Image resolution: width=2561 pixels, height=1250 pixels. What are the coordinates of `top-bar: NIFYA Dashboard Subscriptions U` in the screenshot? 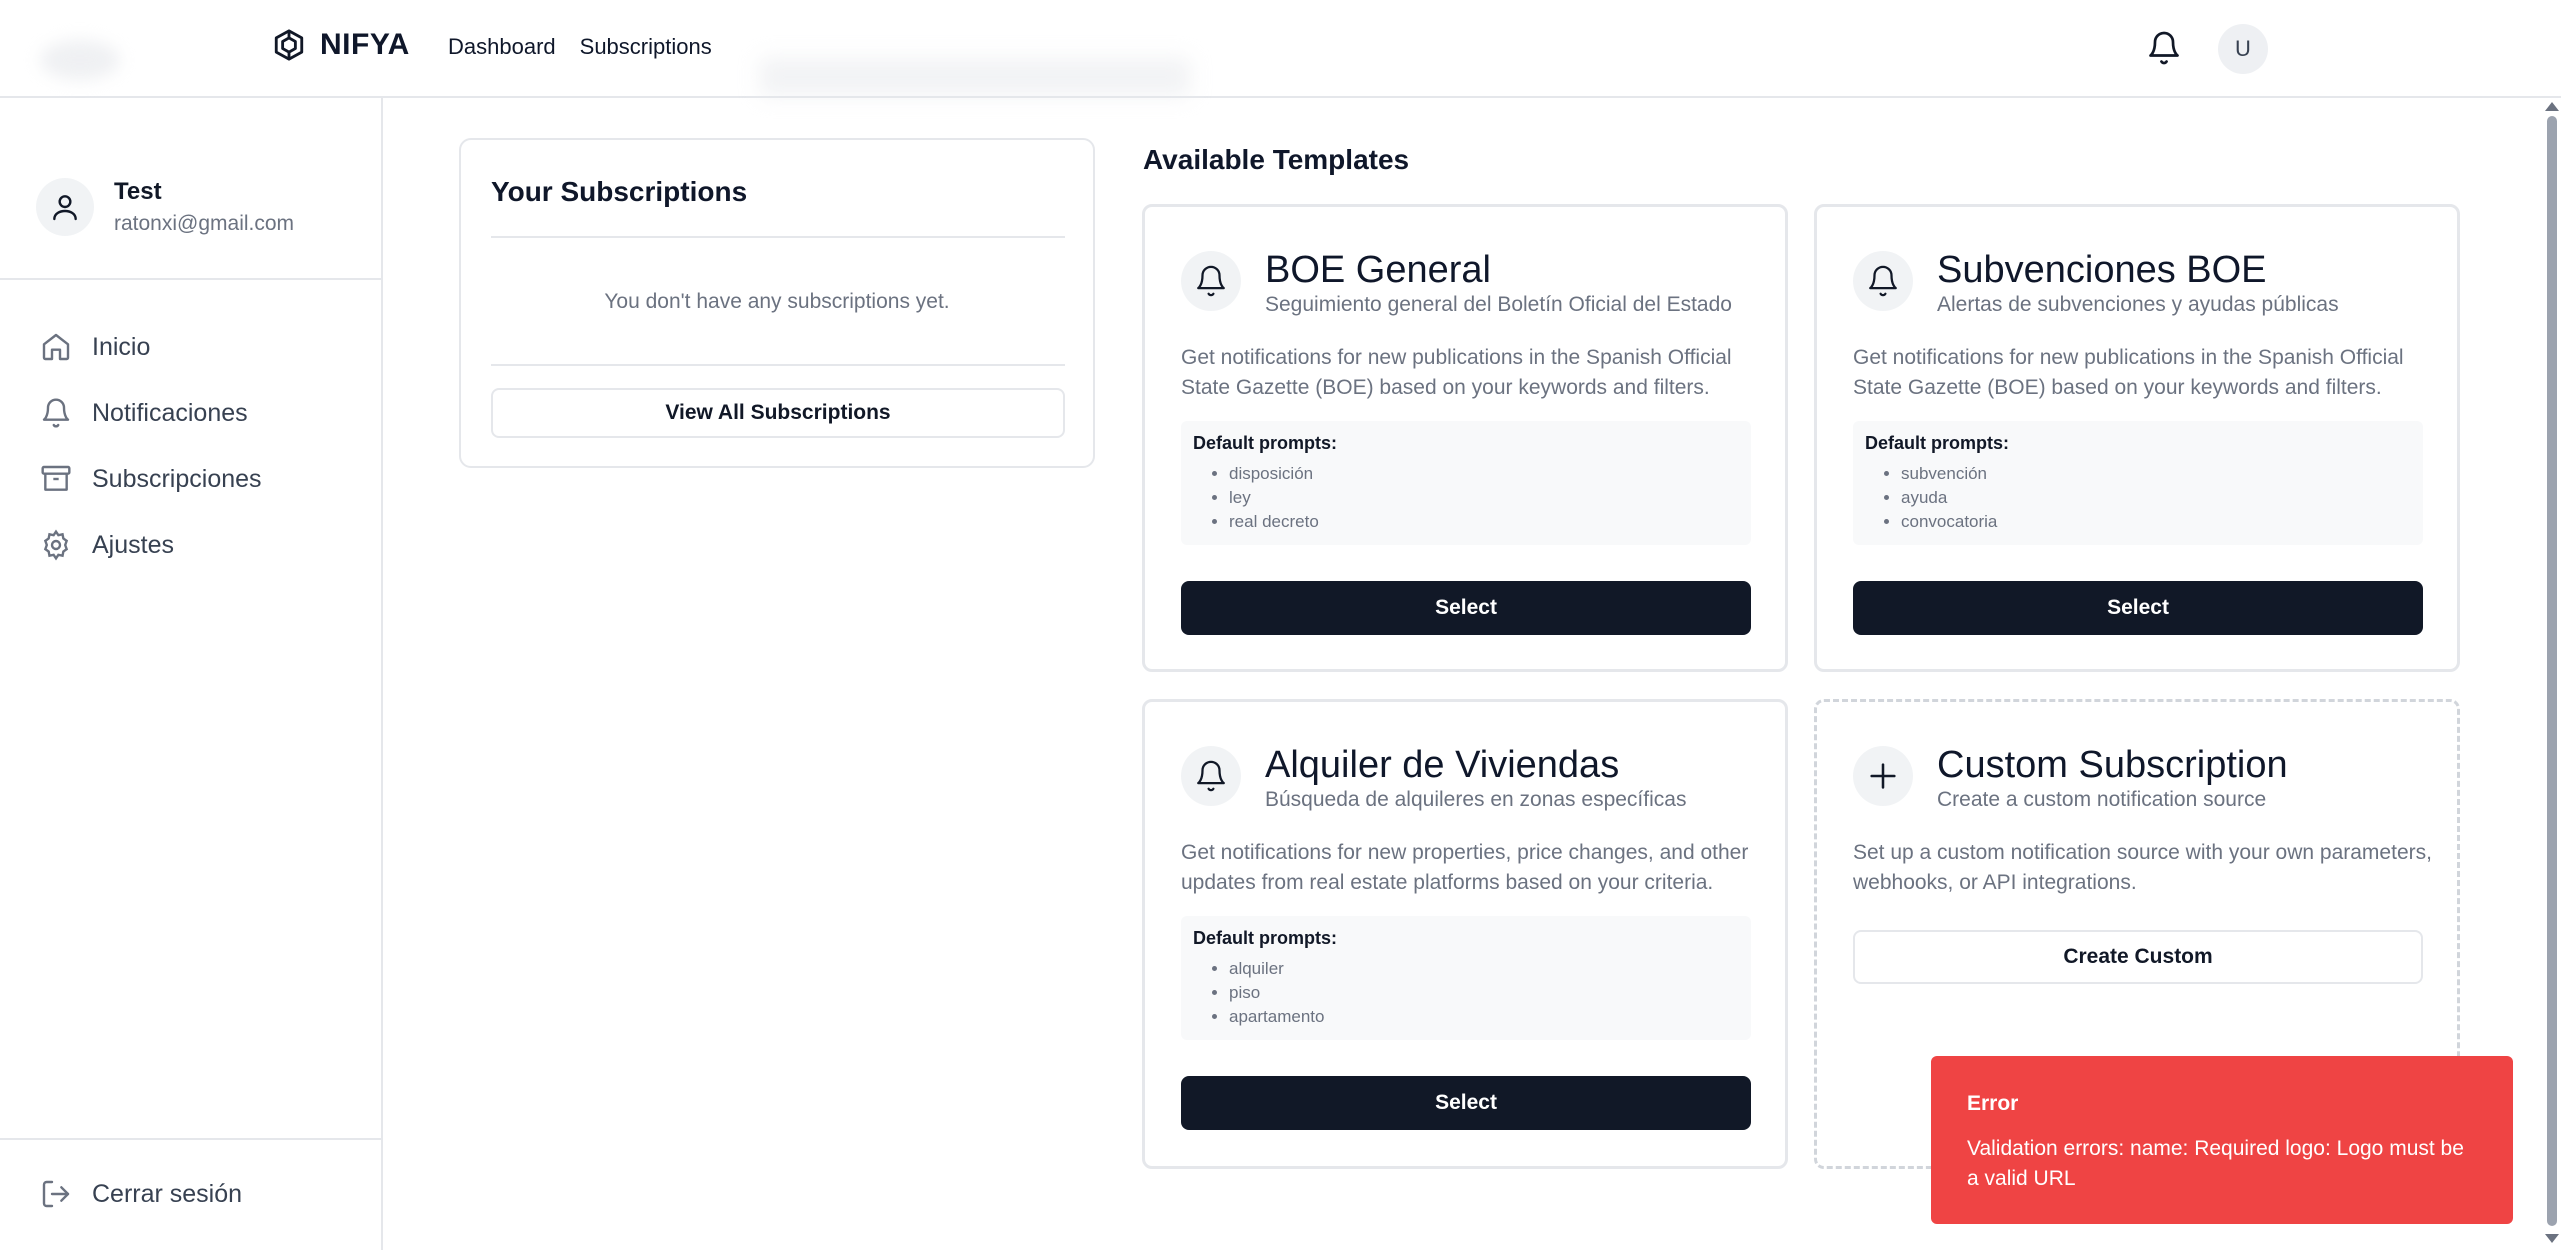 It's located at (1280, 49).